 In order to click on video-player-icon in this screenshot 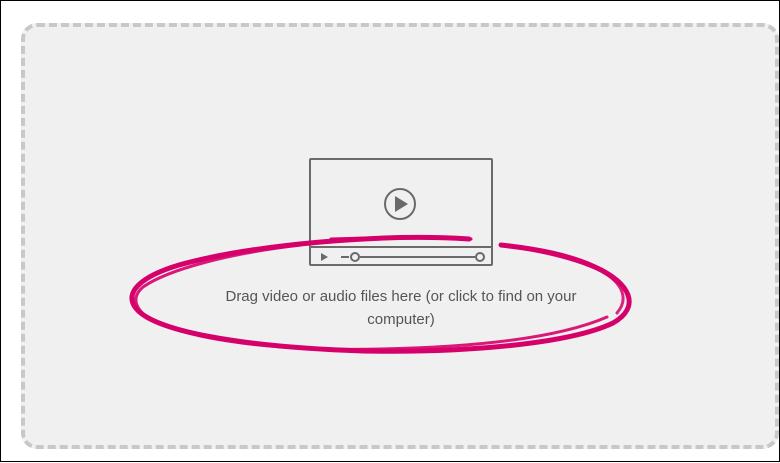, I will do `click(401, 212)`.